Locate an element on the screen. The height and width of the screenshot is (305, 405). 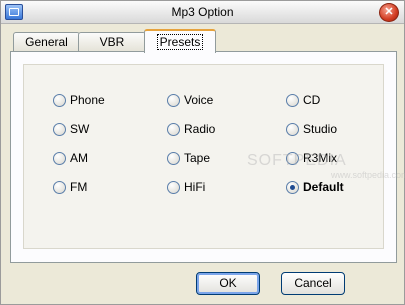
cancel-button: Cancel is located at coordinates (313, 283).